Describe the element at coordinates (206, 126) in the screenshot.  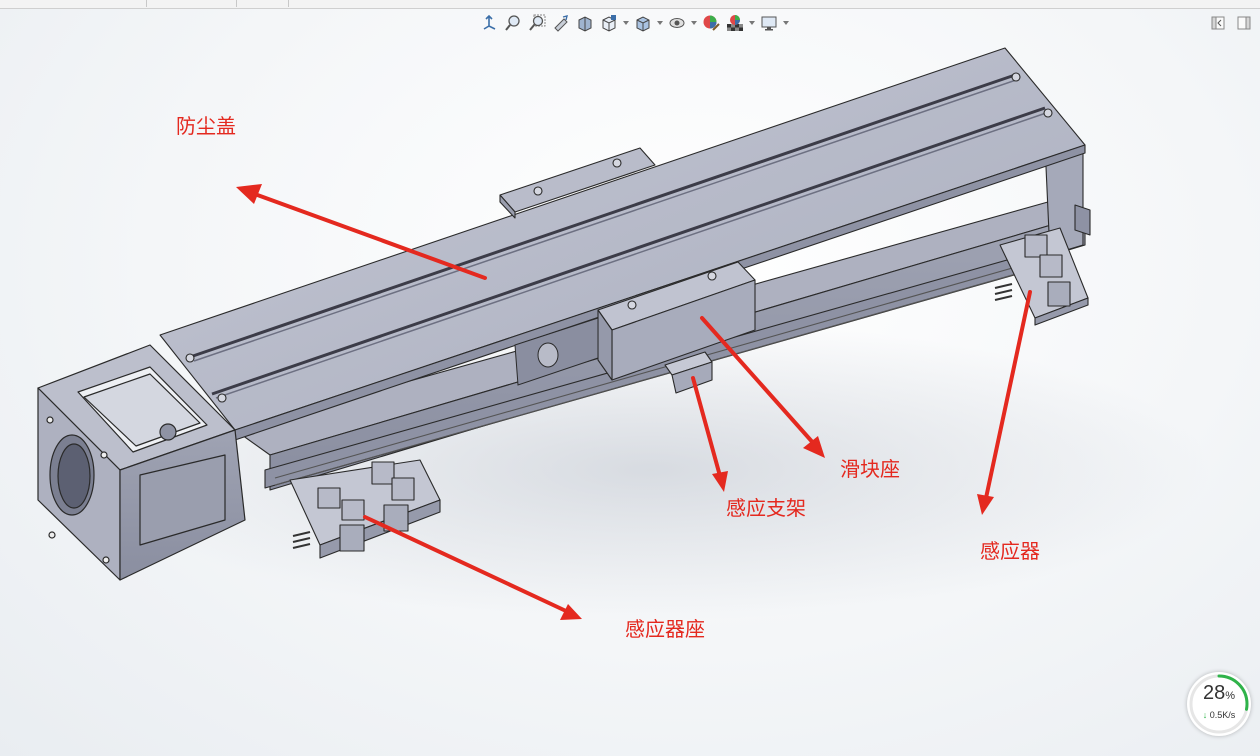
I see `label-dust-cover: 防尘盖` at that location.